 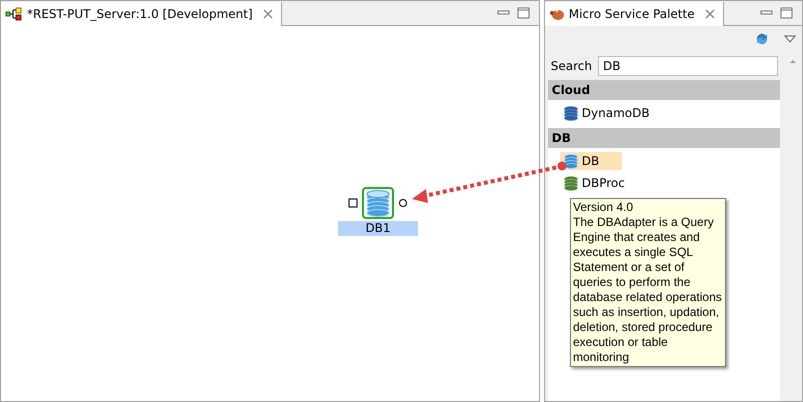 I want to click on refresh-icon, so click(x=762, y=39).